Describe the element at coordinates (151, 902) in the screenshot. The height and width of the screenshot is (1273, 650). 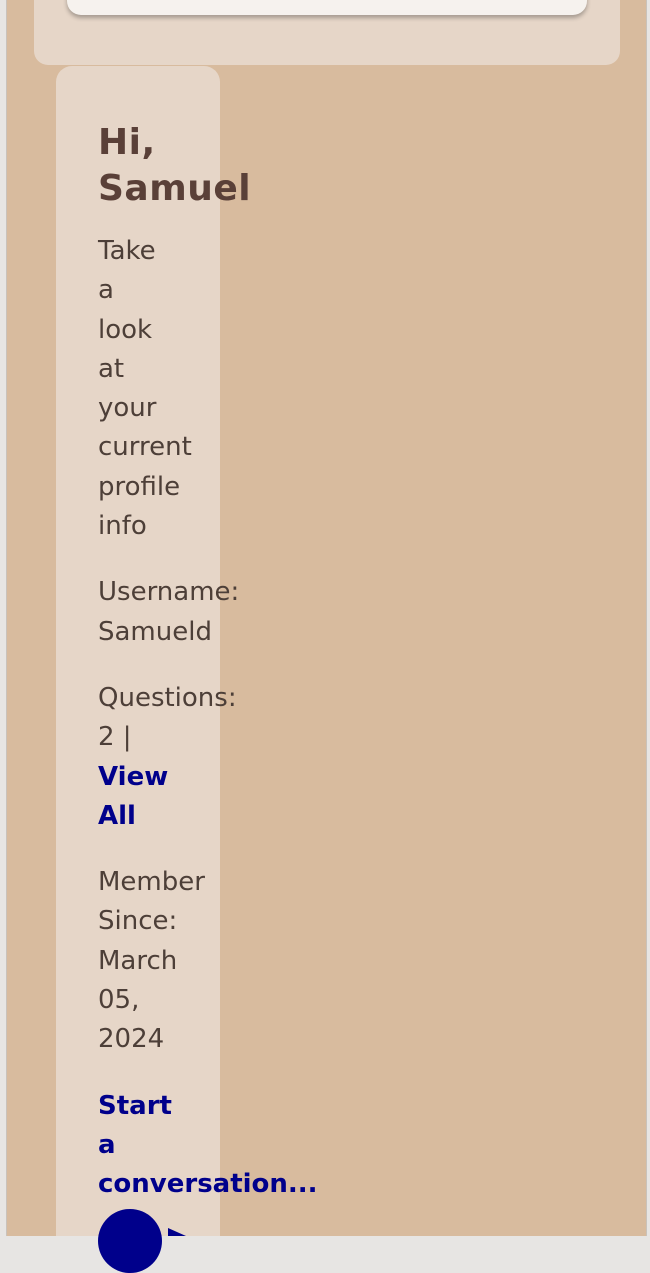
I see `member-since-label: Member Since:` at that location.